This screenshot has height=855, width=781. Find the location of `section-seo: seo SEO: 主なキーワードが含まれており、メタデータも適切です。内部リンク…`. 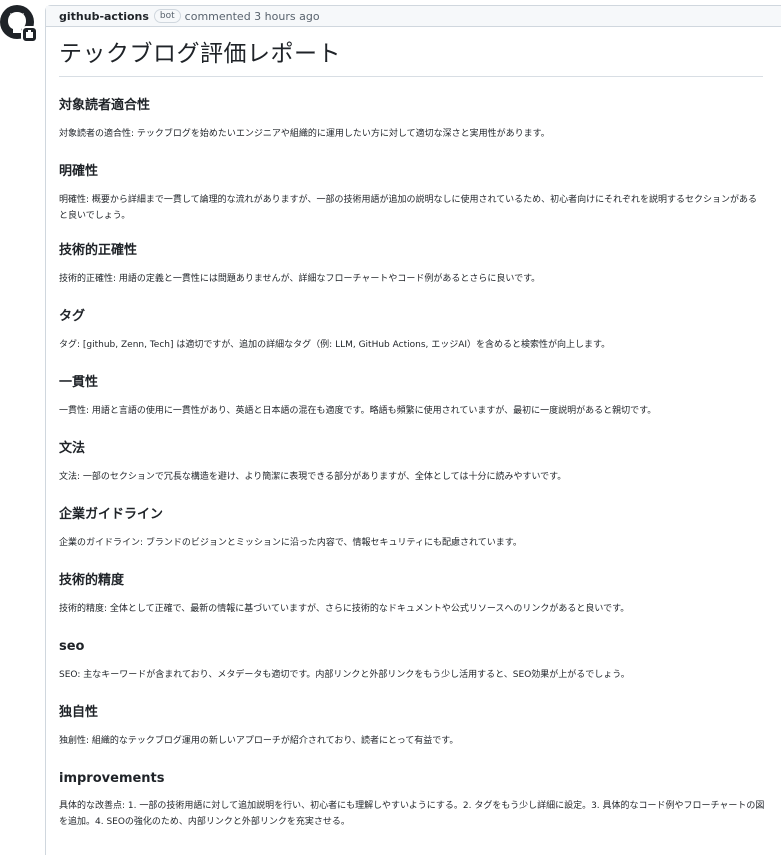

section-seo: seo SEO: 主なキーワードが含まれており、メタデータも適切です。内部リンク… is located at coordinates (413, 660).